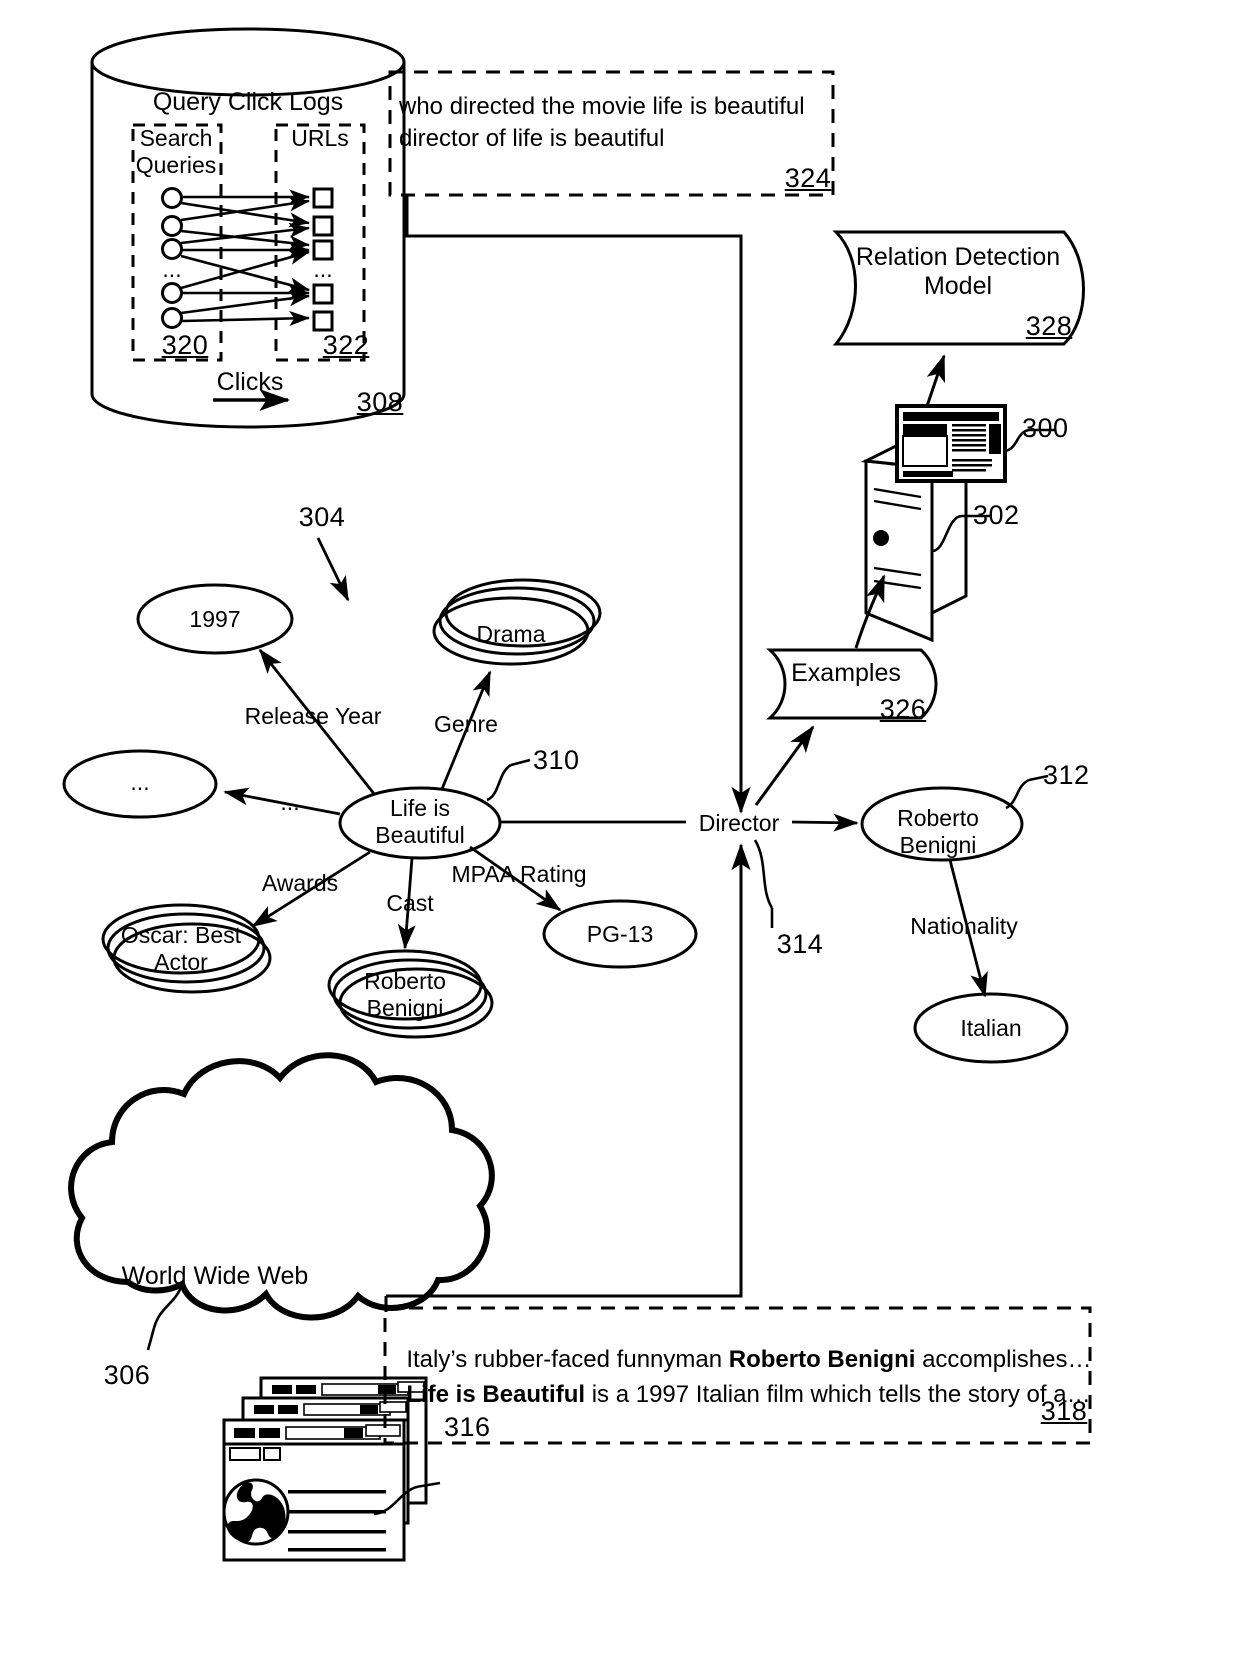 Image resolution: width=1240 pixels, height=1663 pixels. Describe the element at coordinates (800, 944) in the screenshot. I see `ref-314: 314` at that location.